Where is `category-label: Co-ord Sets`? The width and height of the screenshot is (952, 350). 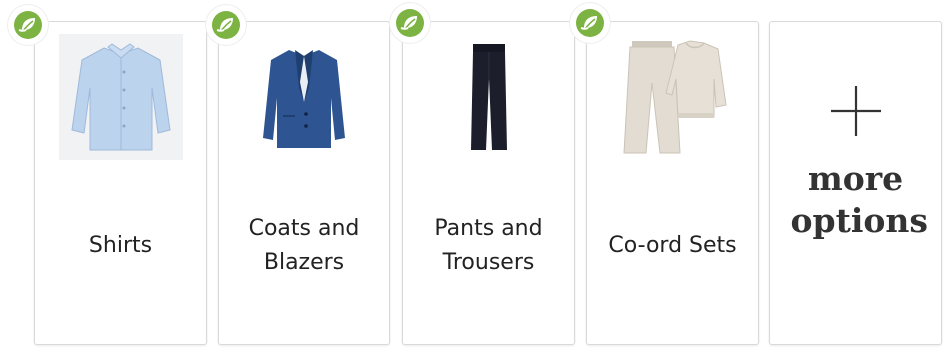
category-label: Co-ord Sets is located at coordinates (672, 245).